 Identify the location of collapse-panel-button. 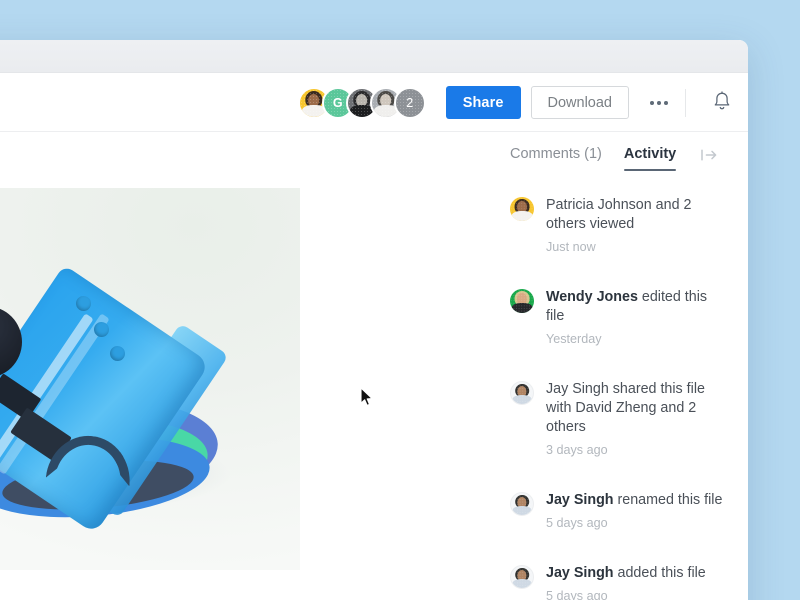
(709, 156).